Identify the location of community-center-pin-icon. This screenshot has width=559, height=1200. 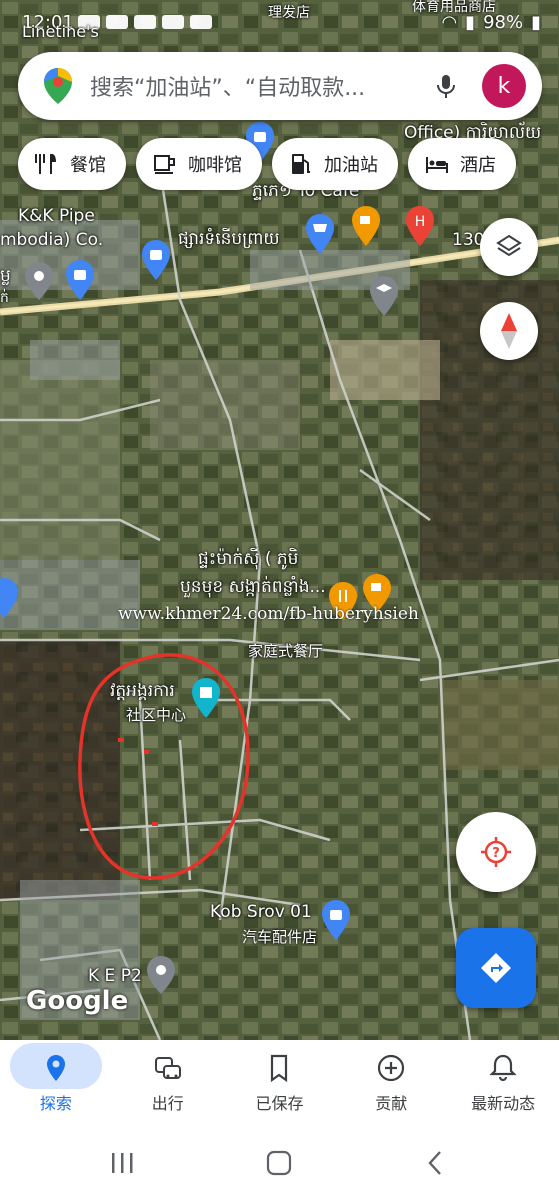
(206, 698).